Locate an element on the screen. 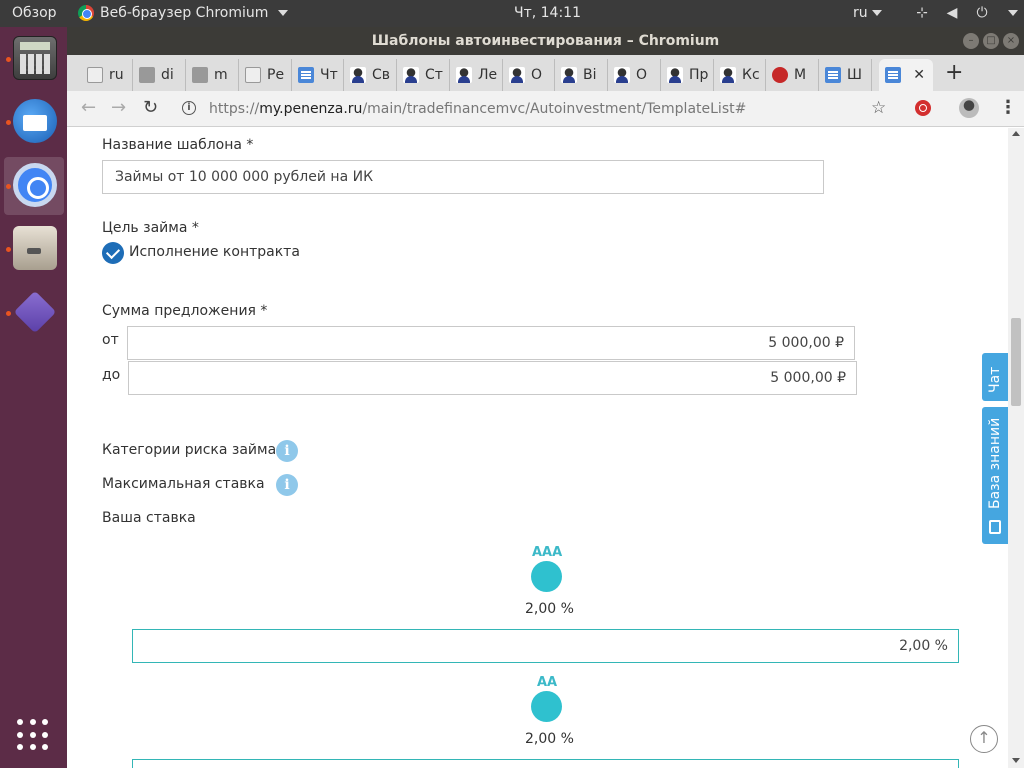 The height and width of the screenshot is (768, 1024). minimize-button: – is located at coordinates (971, 41).